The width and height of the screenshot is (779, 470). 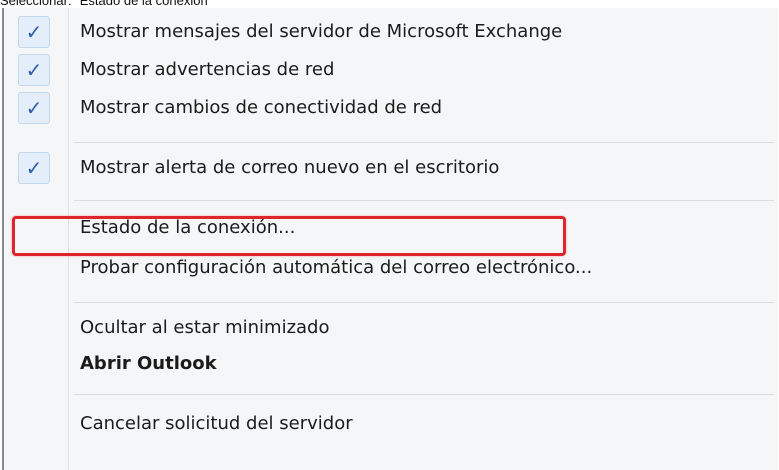 What do you see at coordinates (391, 364) in the screenshot?
I see `menu-item-open-outlook: Abrir Outlook` at bounding box center [391, 364].